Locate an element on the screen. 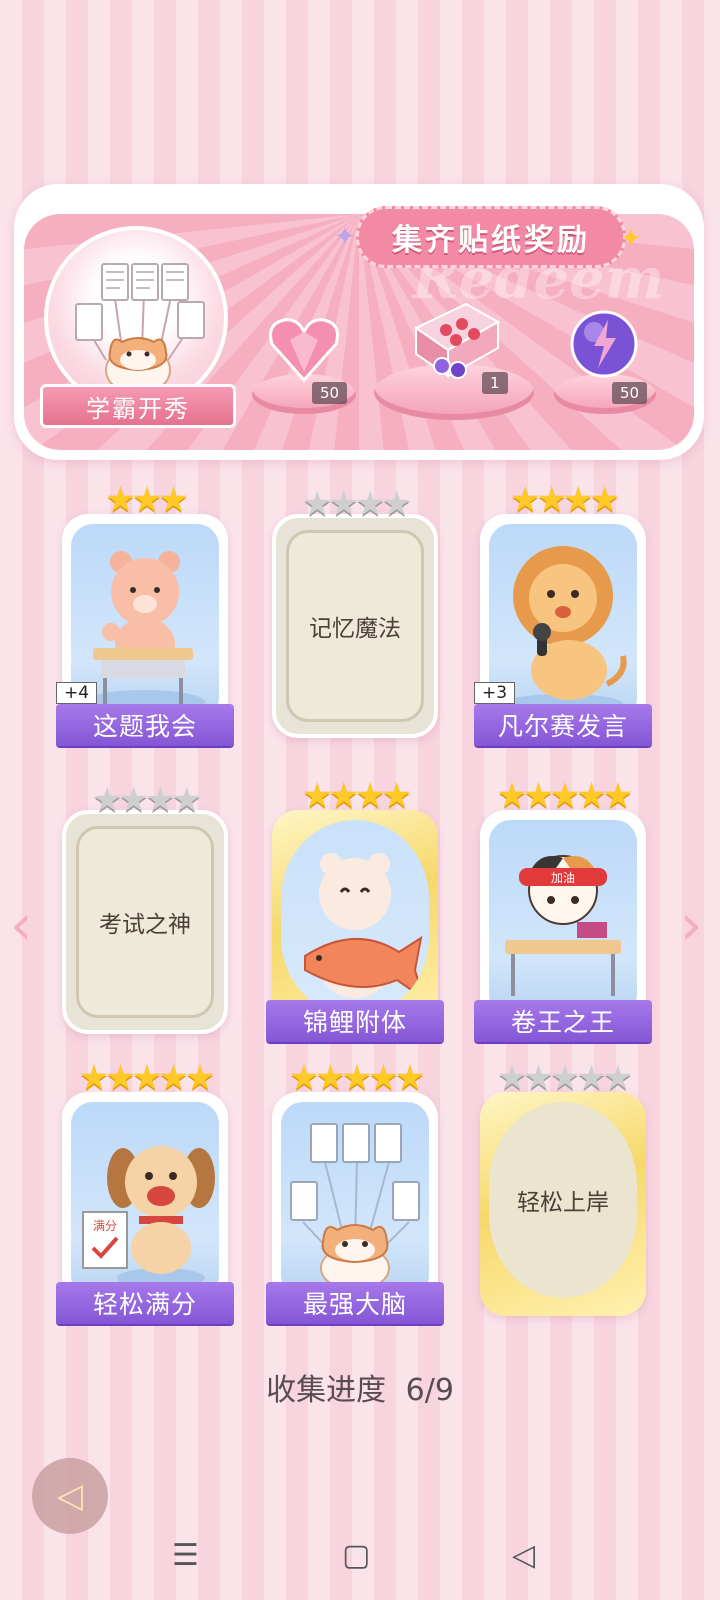 This screenshot has width=720, height=1600. paper-text: 满分 is located at coordinates (105, 1226).